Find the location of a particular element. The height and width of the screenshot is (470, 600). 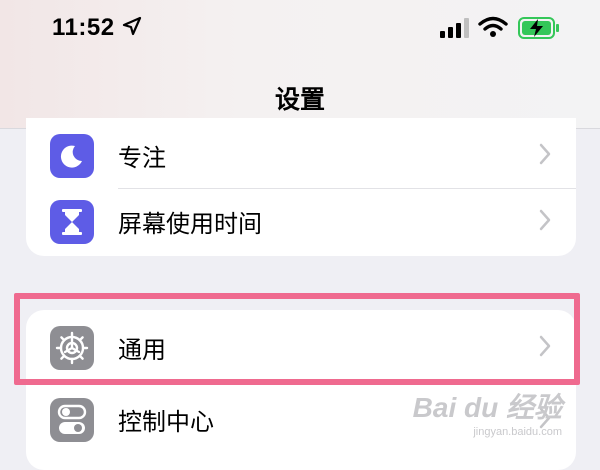

watermark-logo: Bai du 经验 is located at coordinates (487, 407).